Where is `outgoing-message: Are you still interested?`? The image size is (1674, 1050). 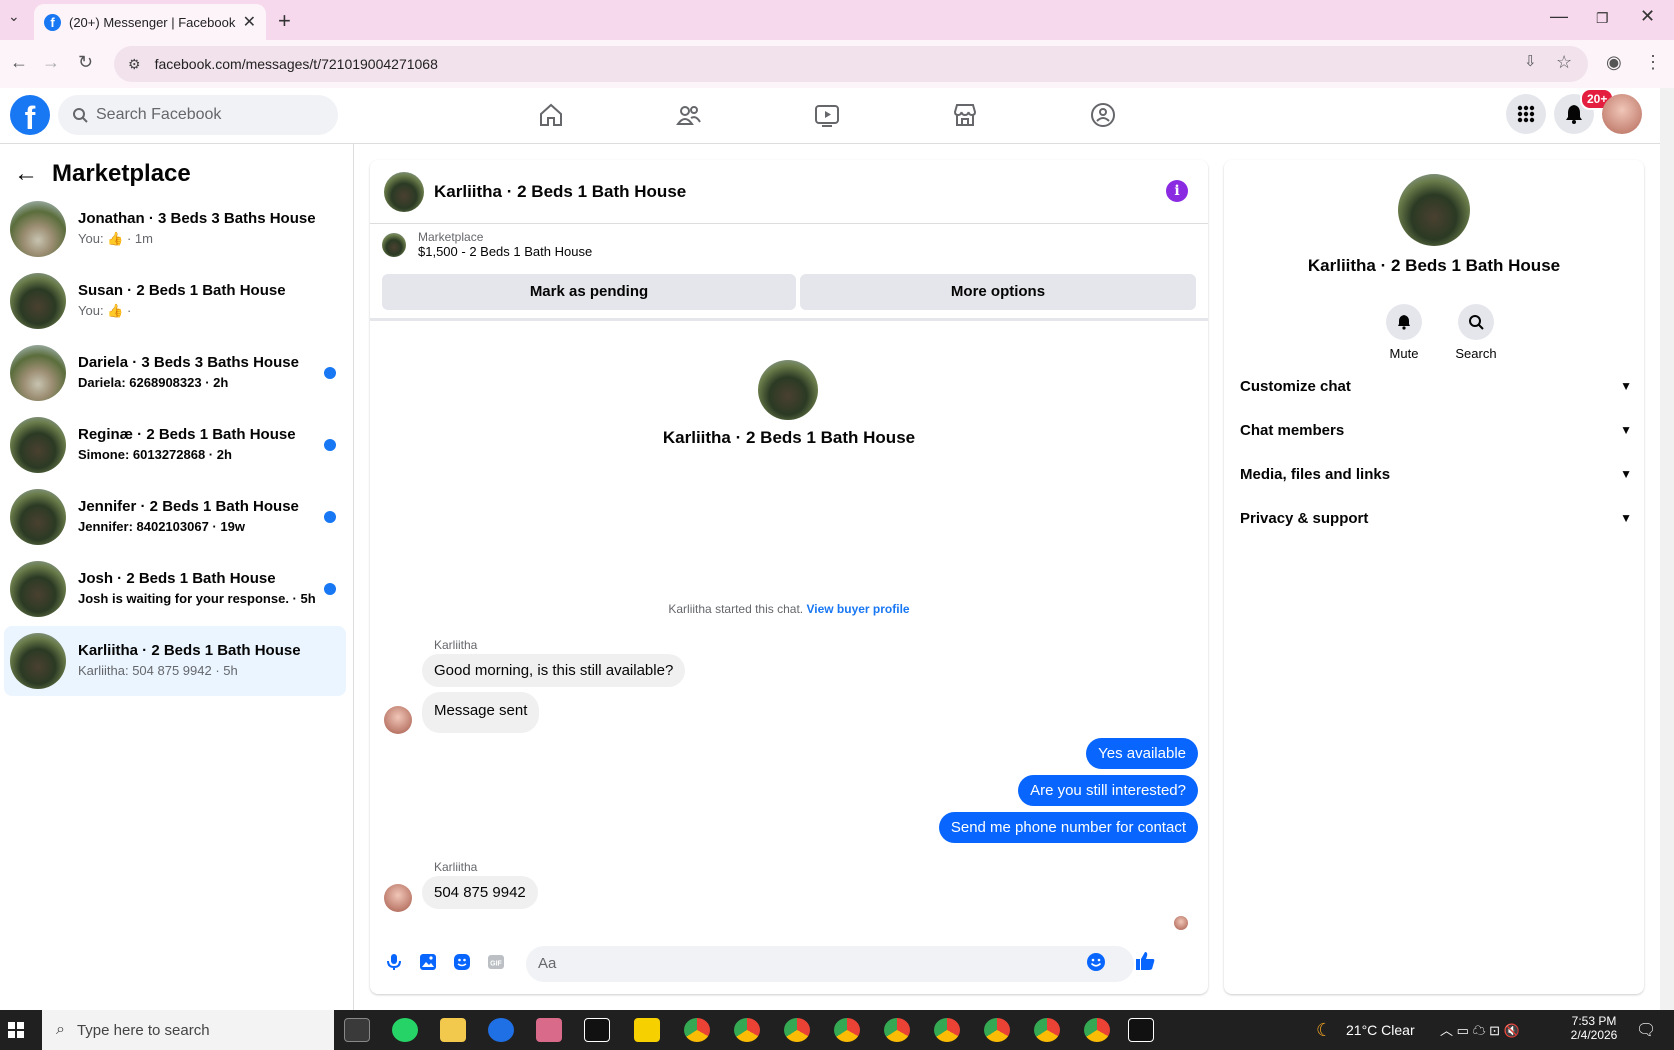
outgoing-message: Are you still interested? is located at coordinates (1108, 790).